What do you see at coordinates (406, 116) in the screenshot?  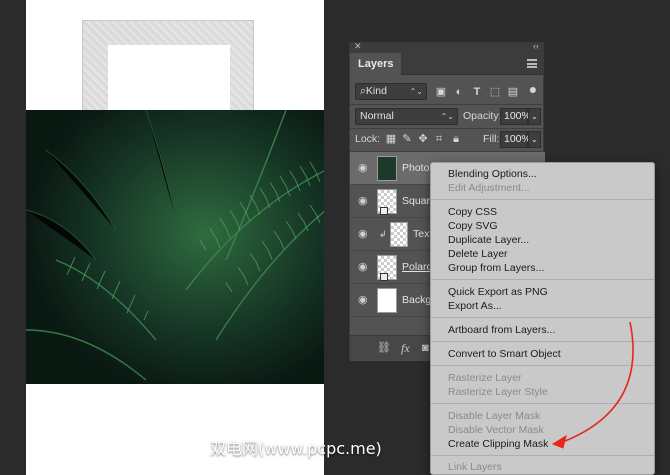 I see `blend-mode-dropdown: Normal ⌃⌄` at bounding box center [406, 116].